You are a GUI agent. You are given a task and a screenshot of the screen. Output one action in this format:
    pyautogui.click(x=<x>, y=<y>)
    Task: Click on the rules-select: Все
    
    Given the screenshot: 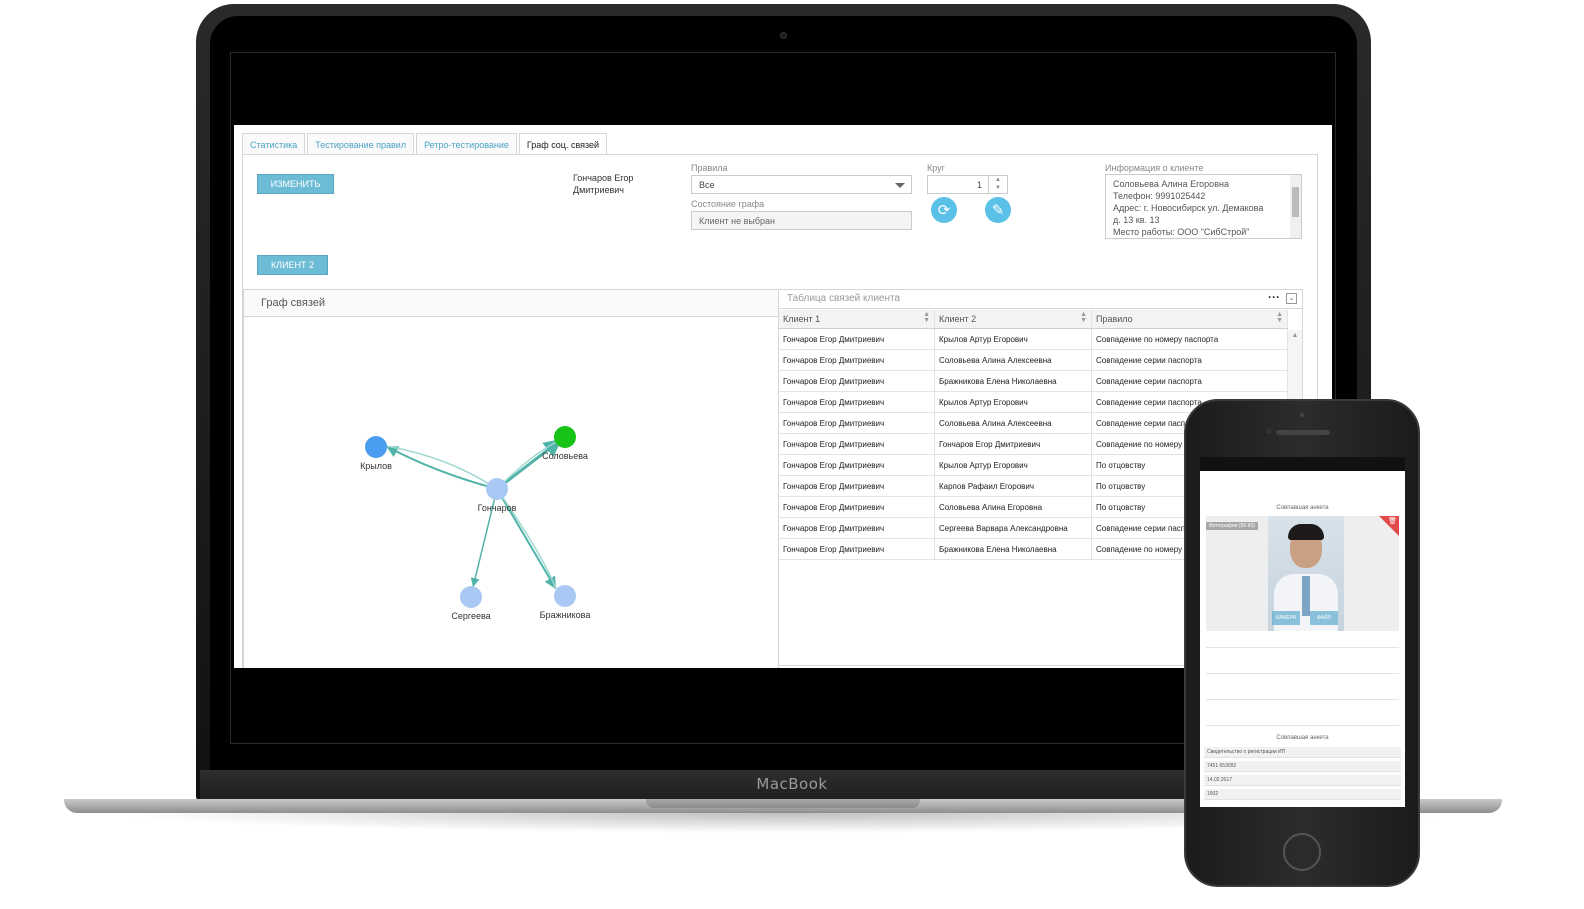 What is the action you would take?
    pyautogui.click(x=801, y=184)
    